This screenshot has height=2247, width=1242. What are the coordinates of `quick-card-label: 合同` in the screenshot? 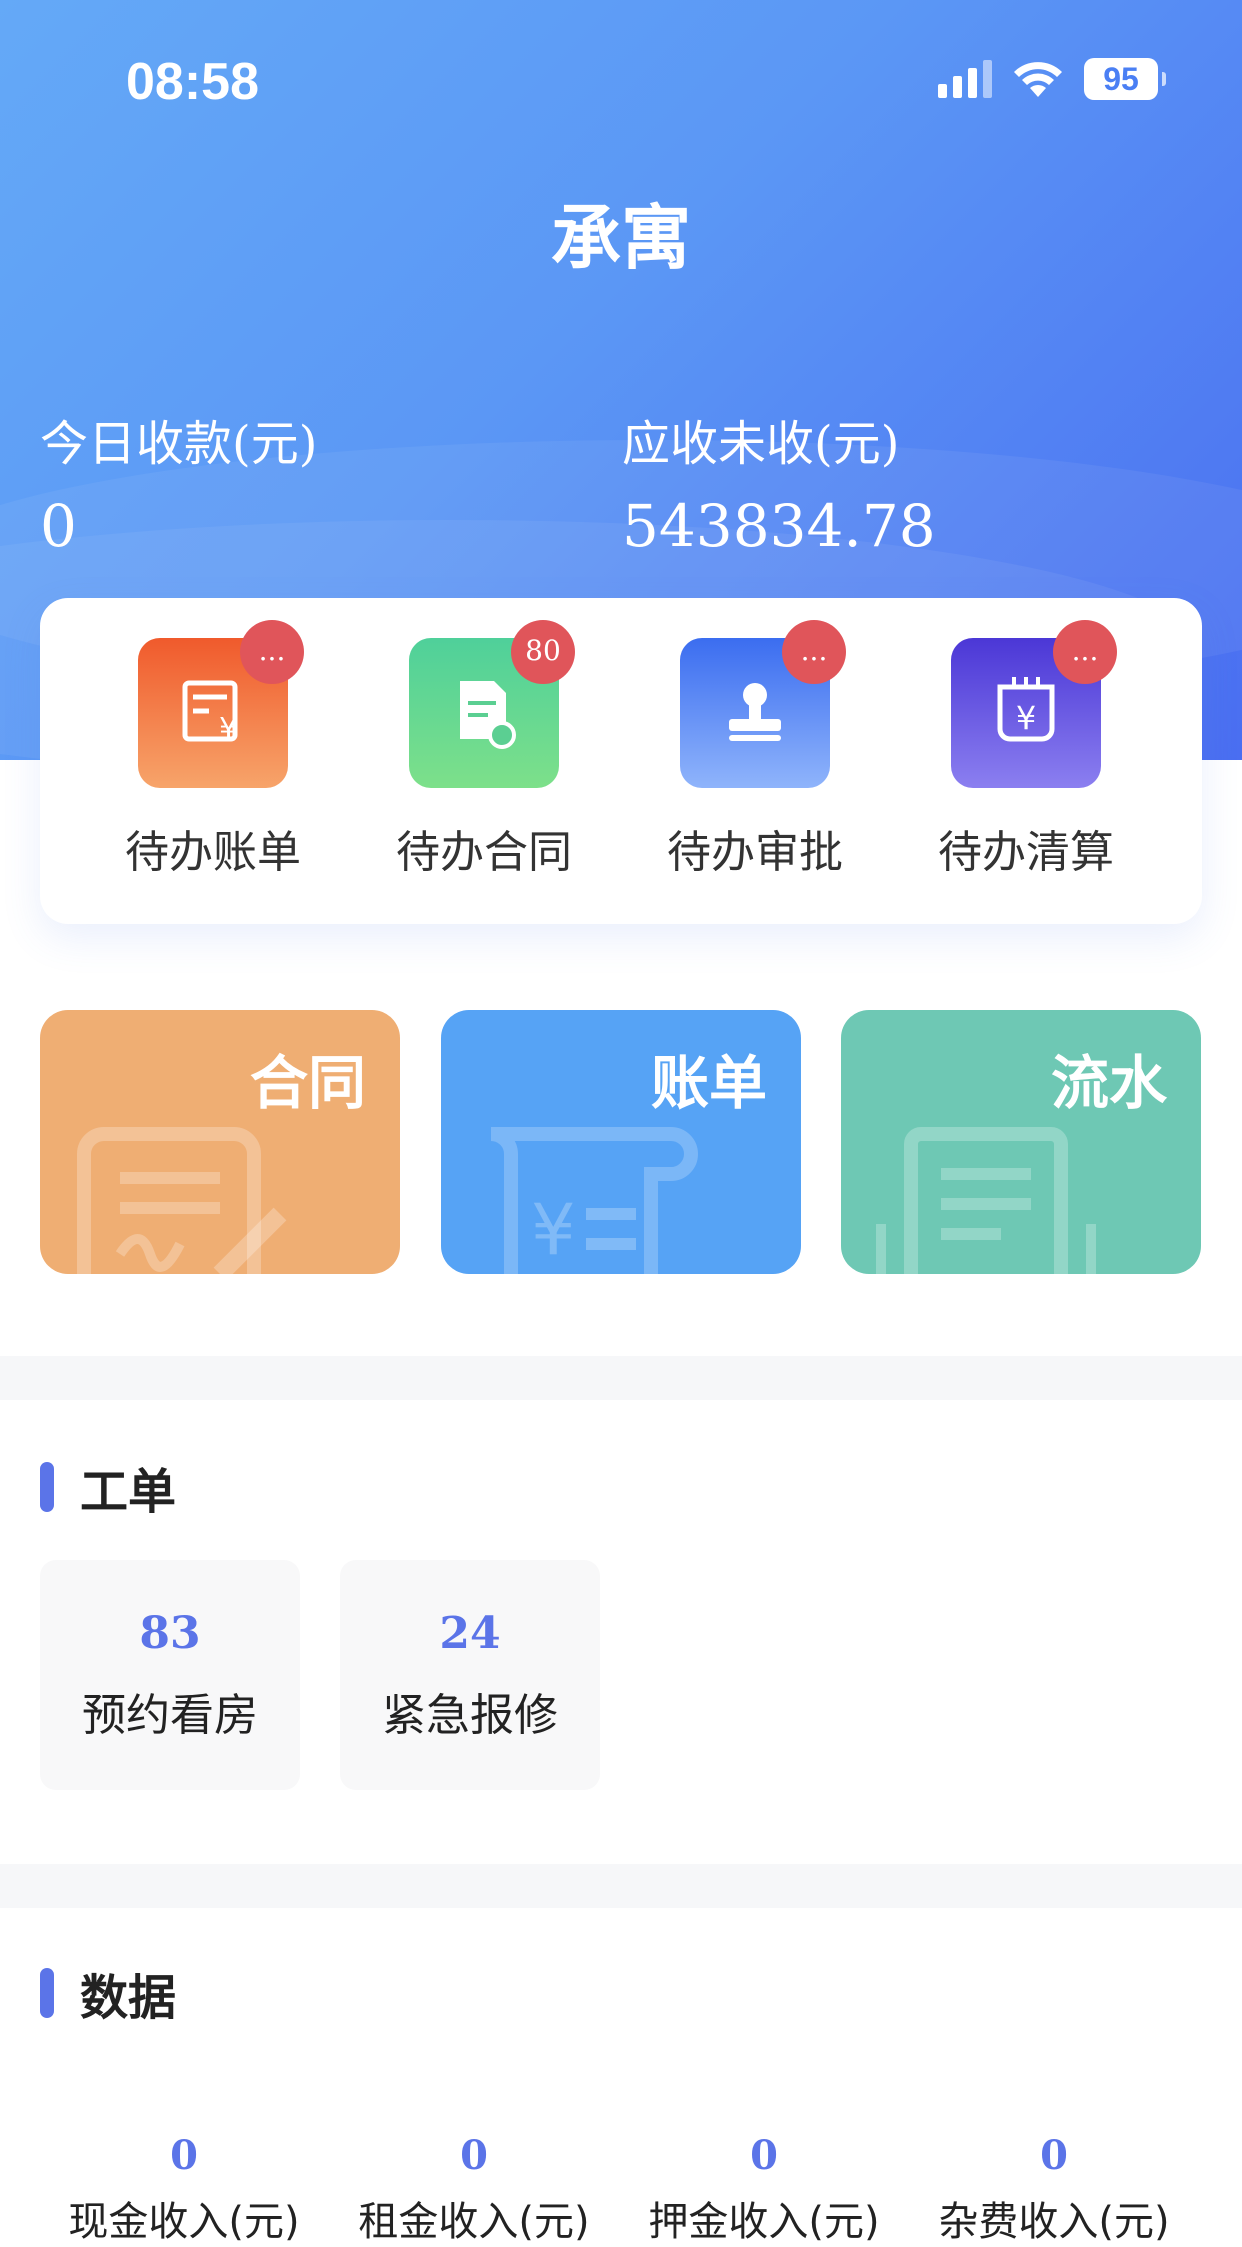 It's located at (307, 1083).